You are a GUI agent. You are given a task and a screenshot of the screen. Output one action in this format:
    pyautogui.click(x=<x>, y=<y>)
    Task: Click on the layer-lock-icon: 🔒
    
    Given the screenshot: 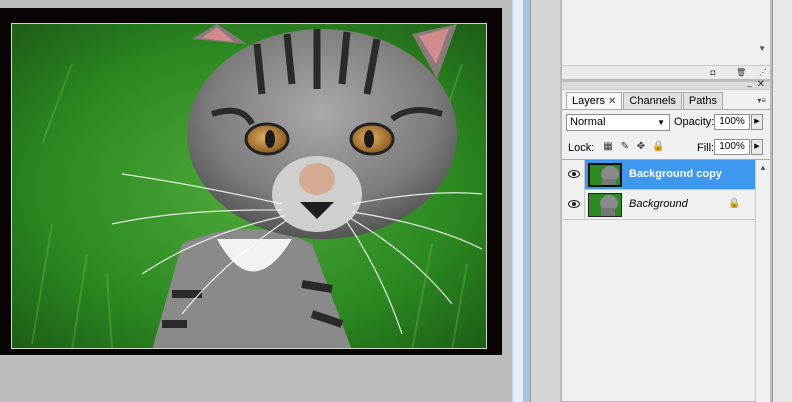 What is the action you would take?
    pyautogui.click(x=734, y=203)
    